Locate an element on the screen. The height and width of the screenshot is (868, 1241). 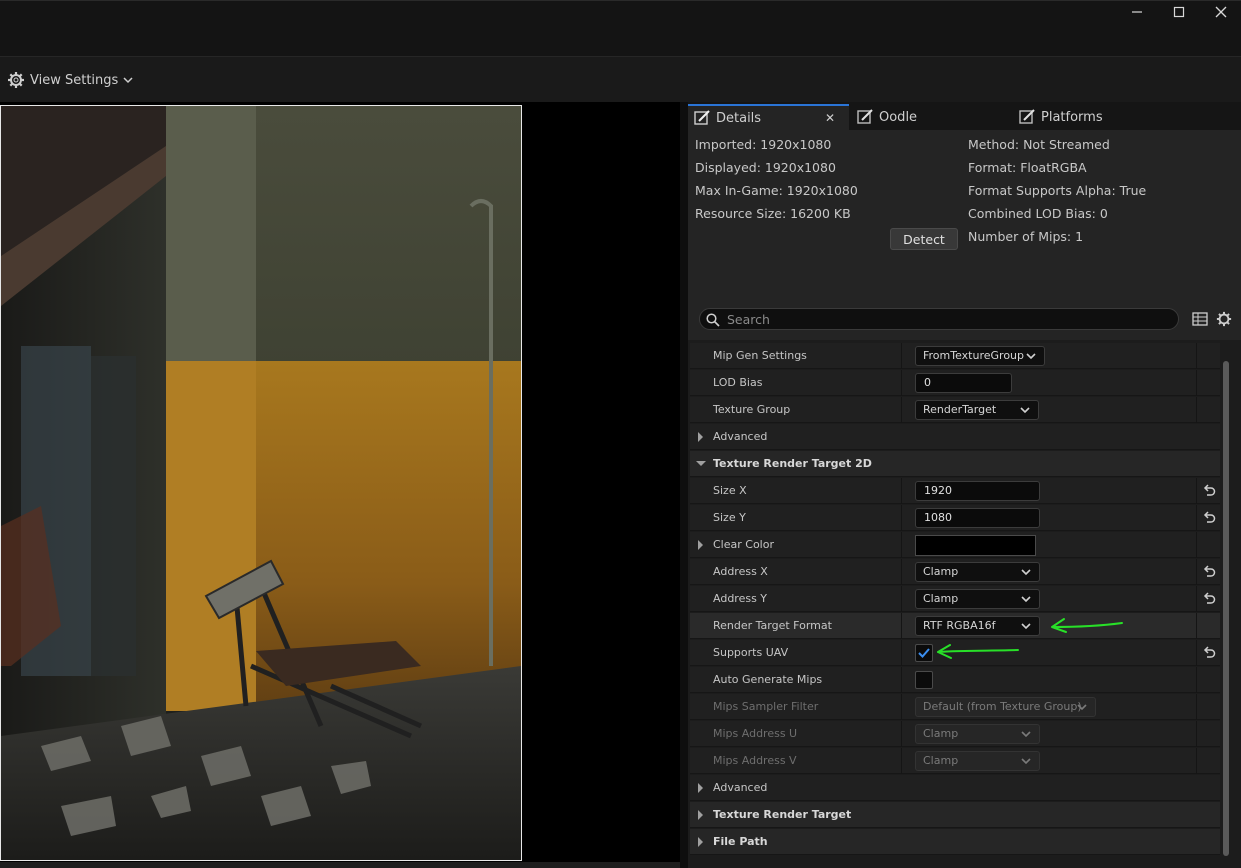
property-label: Render Target Format is located at coordinates (772, 625).